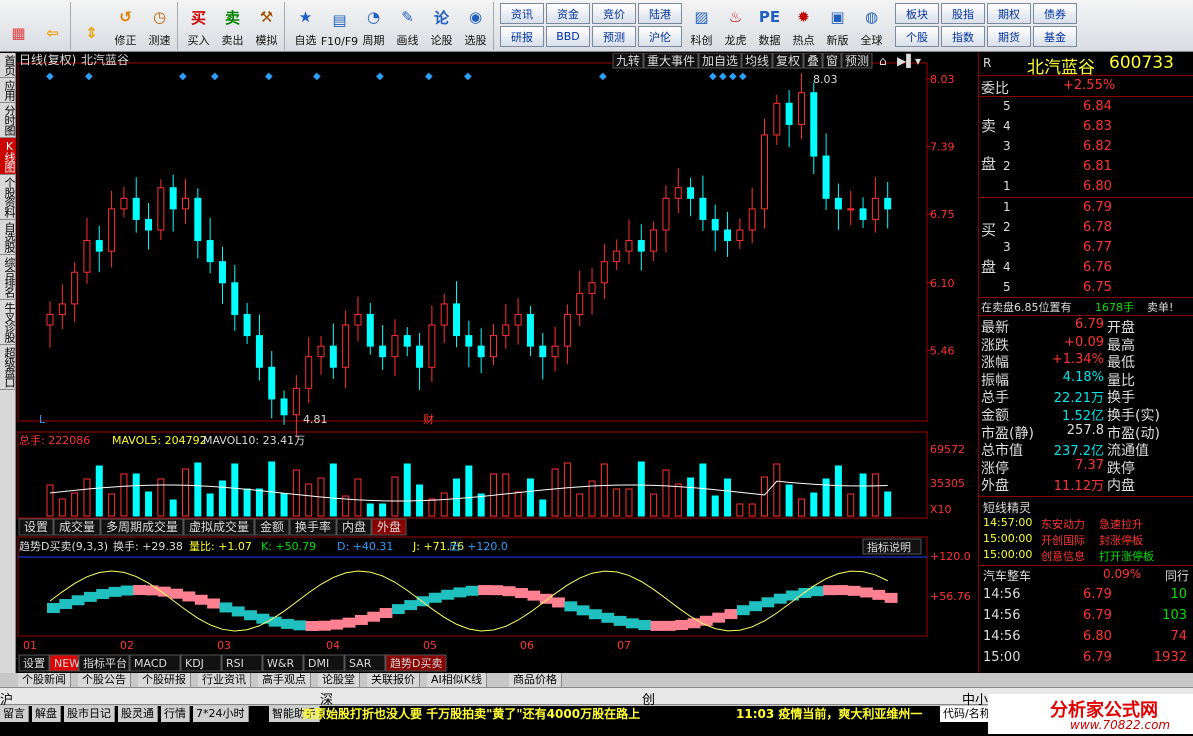 Image resolution: width=1193 pixels, height=736 pixels. I want to click on code-search-input: 代码/名称, so click(967, 714).